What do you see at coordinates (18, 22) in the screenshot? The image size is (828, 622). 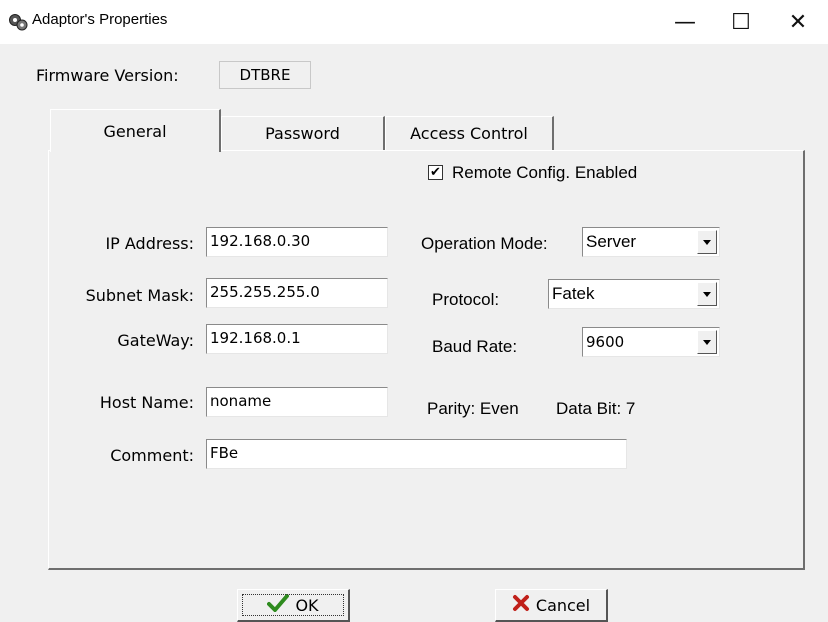 I see `gear-icon` at bounding box center [18, 22].